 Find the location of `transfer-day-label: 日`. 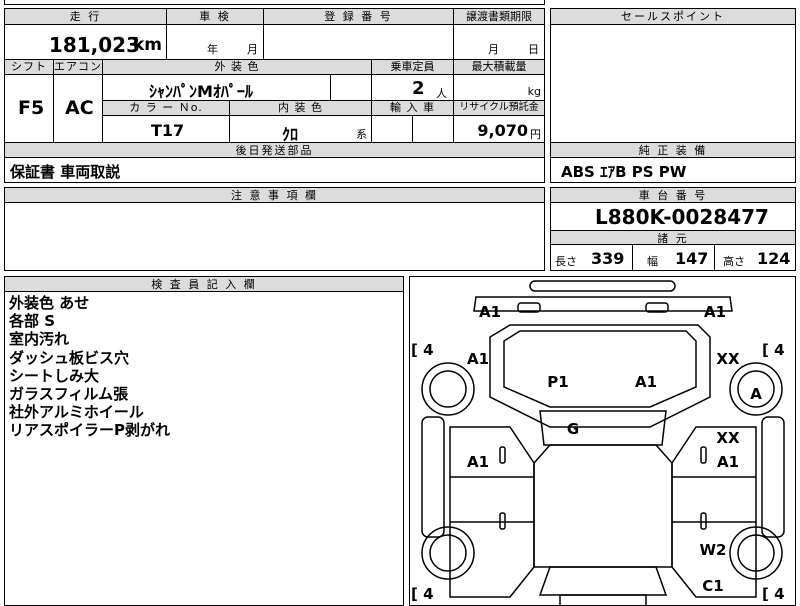

transfer-day-label: 日 is located at coordinates (533, 49).